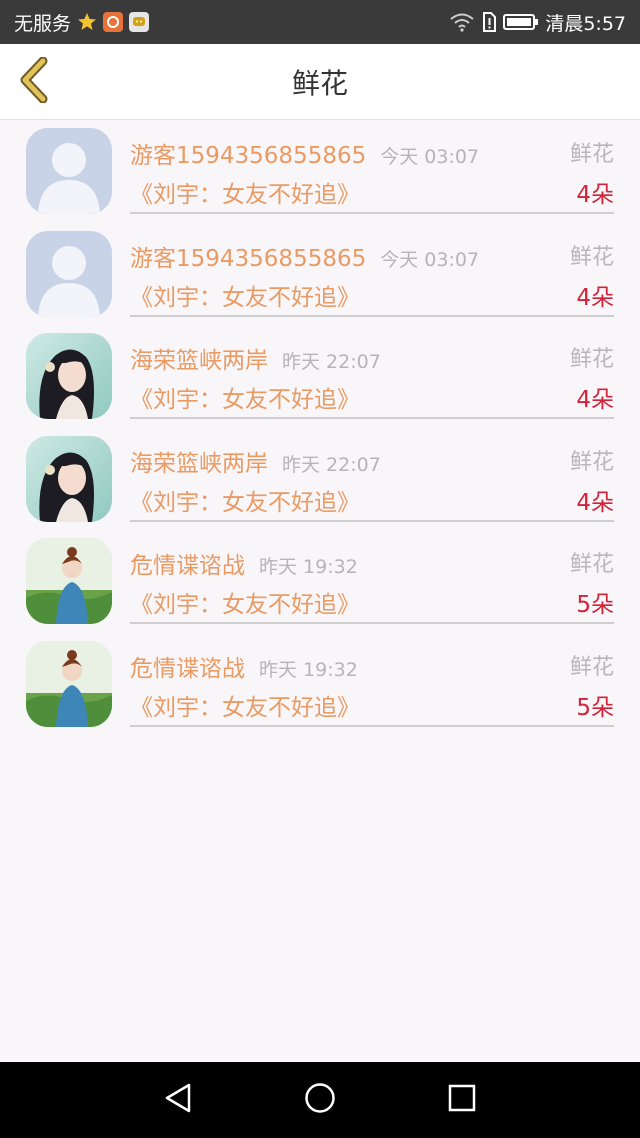  I want to click on system-nav-bar, so click(320, 1100).